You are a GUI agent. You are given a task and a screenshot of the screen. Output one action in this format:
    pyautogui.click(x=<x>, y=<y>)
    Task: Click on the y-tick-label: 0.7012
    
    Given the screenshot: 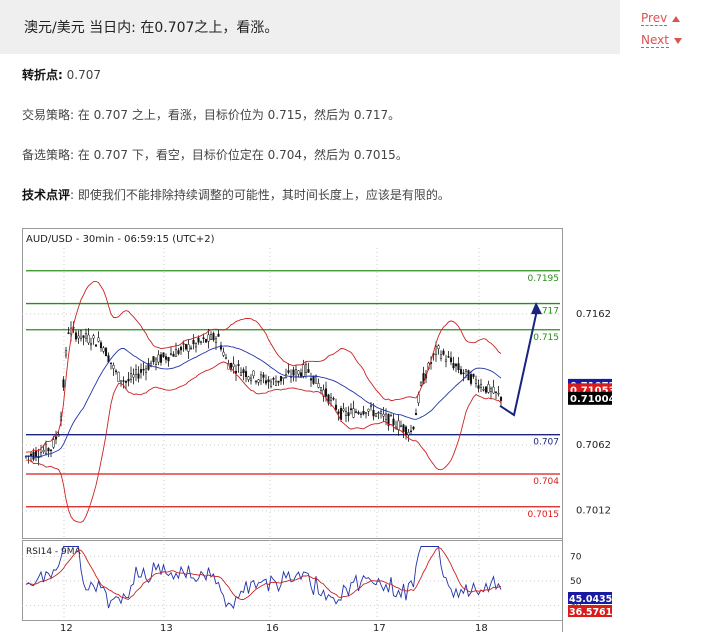 What is the action you would take?
    pyautogui.click(x=593, y=511)
    